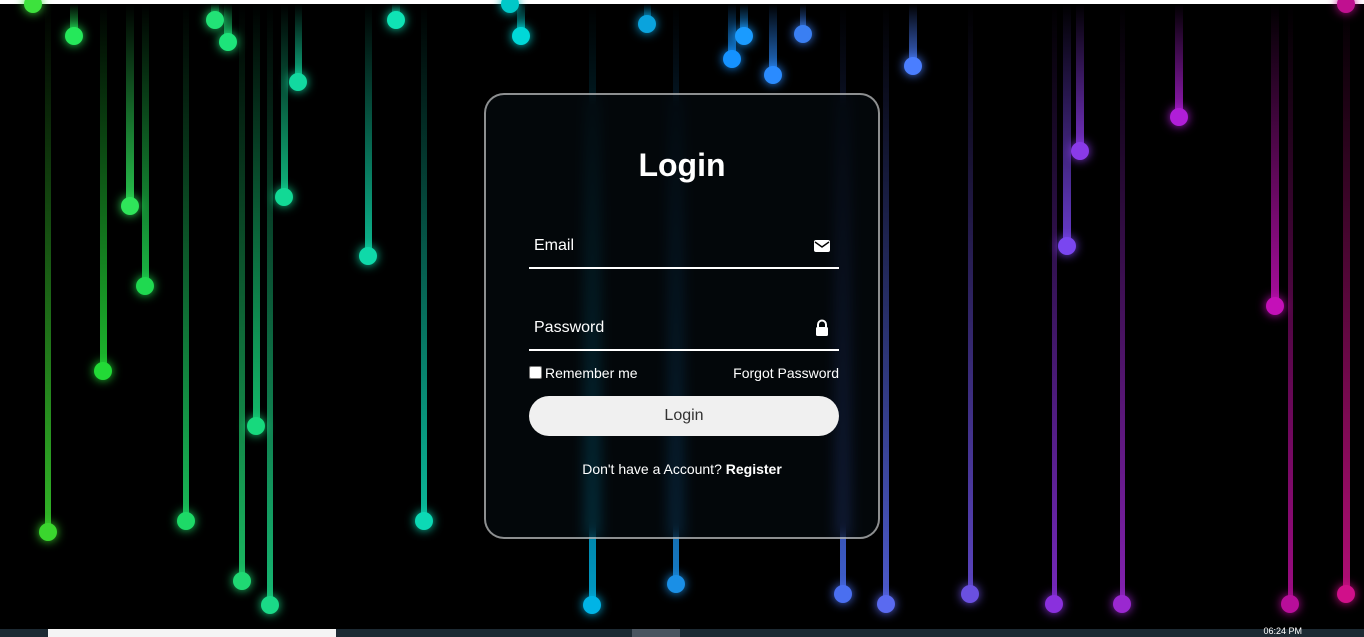 The height and width of the screenshot is (637, 1364). Describe the element at coordinates (591, 373) in the screenshot. I see `remember-label: Remember me` at that location.